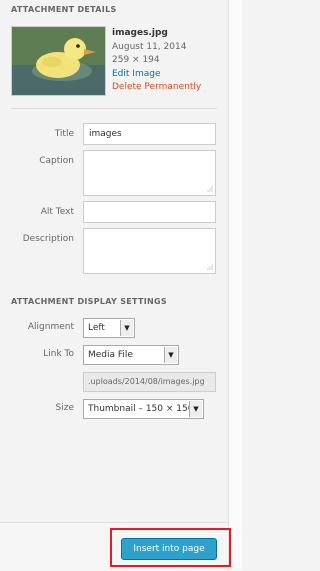 Image resolution: width=320 pixels, height=571 pixels. What do you see at coordinates (156, 87) in the screenshot?
I see `delete-permanently-link: Delete Permanently` at bounding box center [156, 87].